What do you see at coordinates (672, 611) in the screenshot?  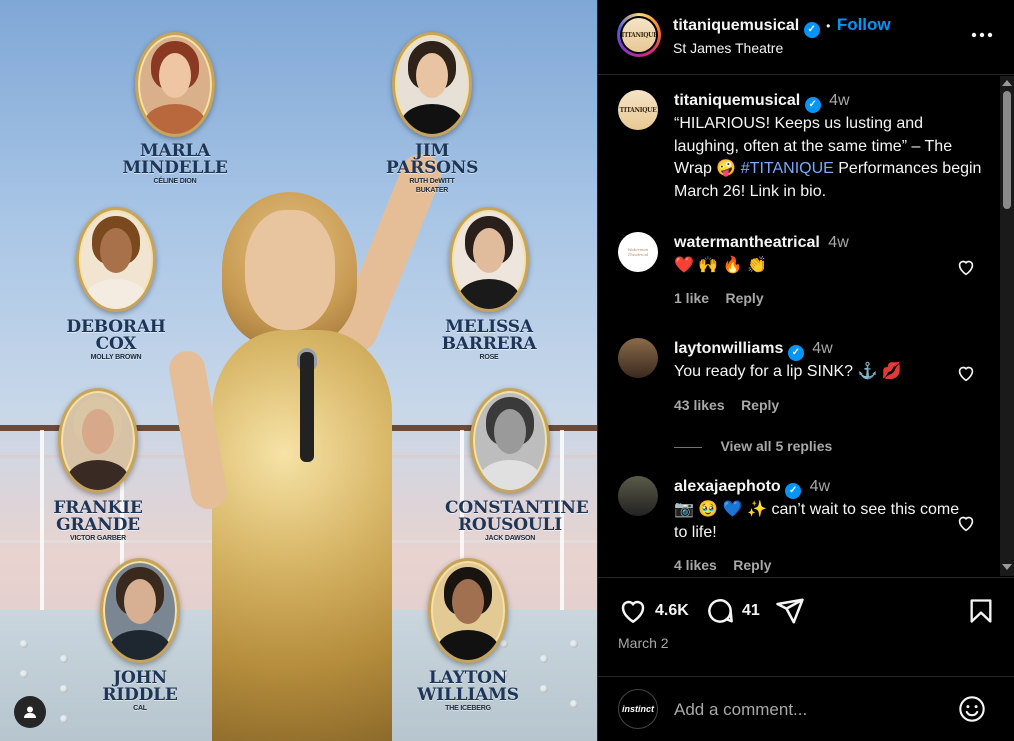 I see `like-count: 4.6K` at bounding box center [672, 611].